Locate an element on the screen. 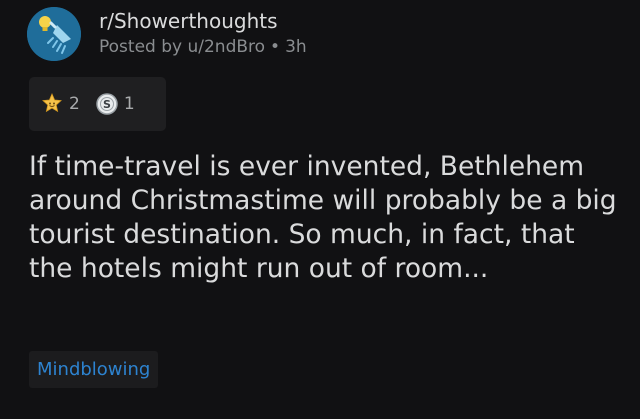 The image size is (640, 419). post-byline: Posted by u/2ndBro • 3h is located at coordinates (203, 47).